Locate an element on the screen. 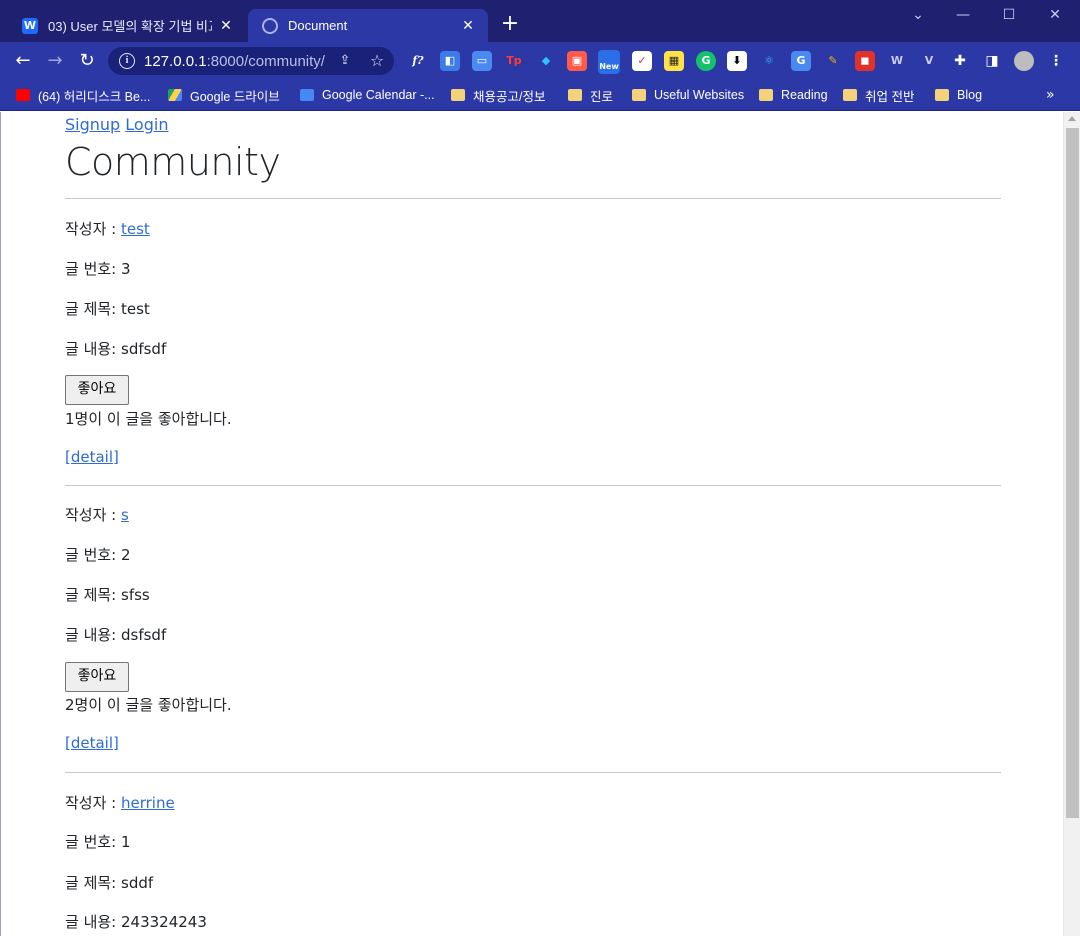 This screenshot has width=1080, height=936. google-translate-icon: G is located at coordinates (801, 61).